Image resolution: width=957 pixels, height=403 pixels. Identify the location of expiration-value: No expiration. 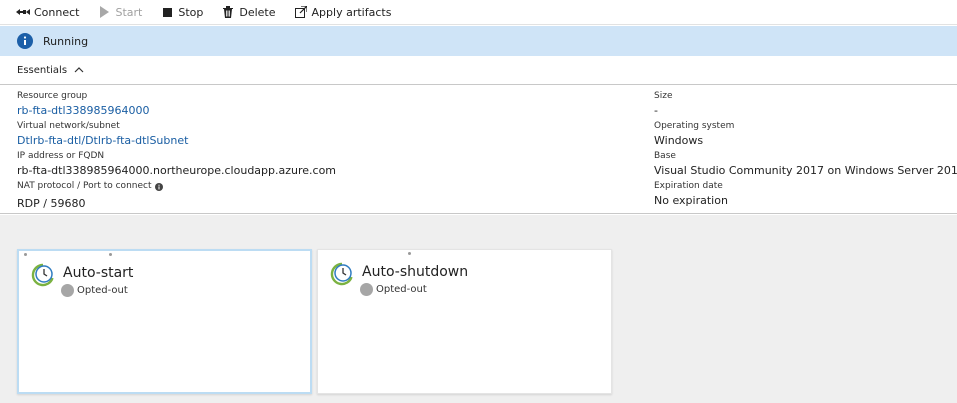
(691, 200).